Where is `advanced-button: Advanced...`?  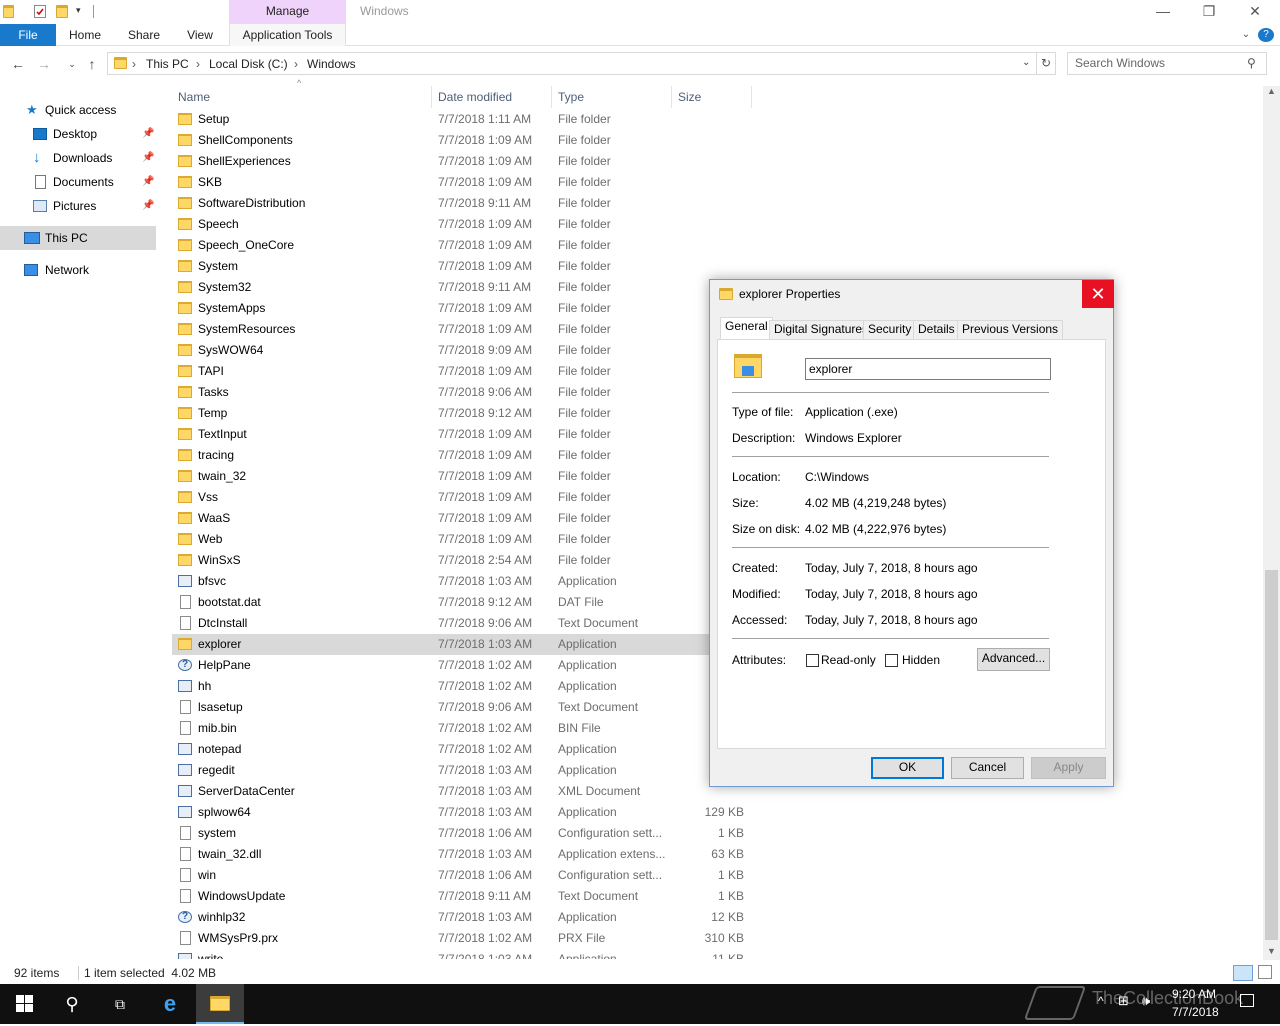
advanced-button: Advanced... is located at coordinates (1013, 659).